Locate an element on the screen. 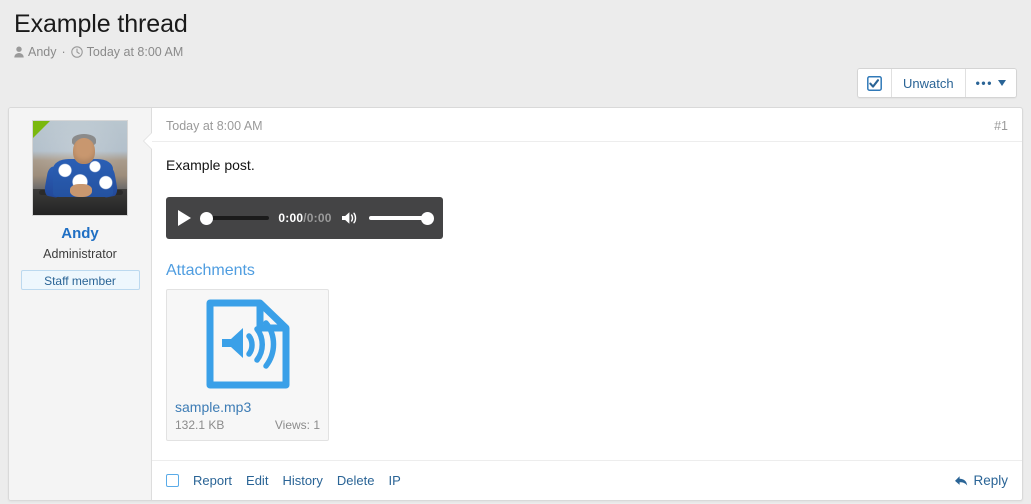  audio-volume-slider is located at coordinates (401, 218).